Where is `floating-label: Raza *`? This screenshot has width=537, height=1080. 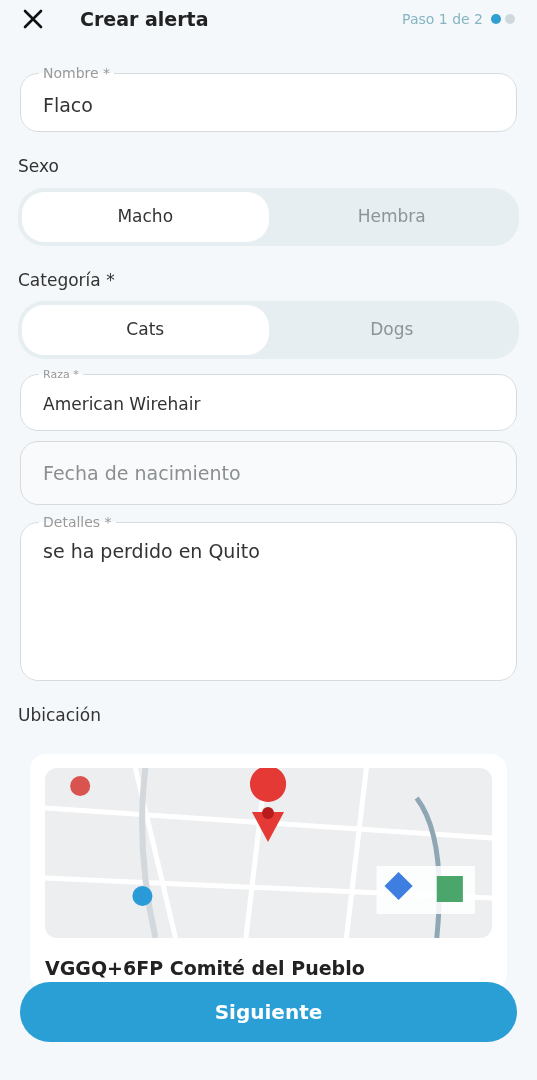 floating-label: Raza * is located at coordinates (61, 374).